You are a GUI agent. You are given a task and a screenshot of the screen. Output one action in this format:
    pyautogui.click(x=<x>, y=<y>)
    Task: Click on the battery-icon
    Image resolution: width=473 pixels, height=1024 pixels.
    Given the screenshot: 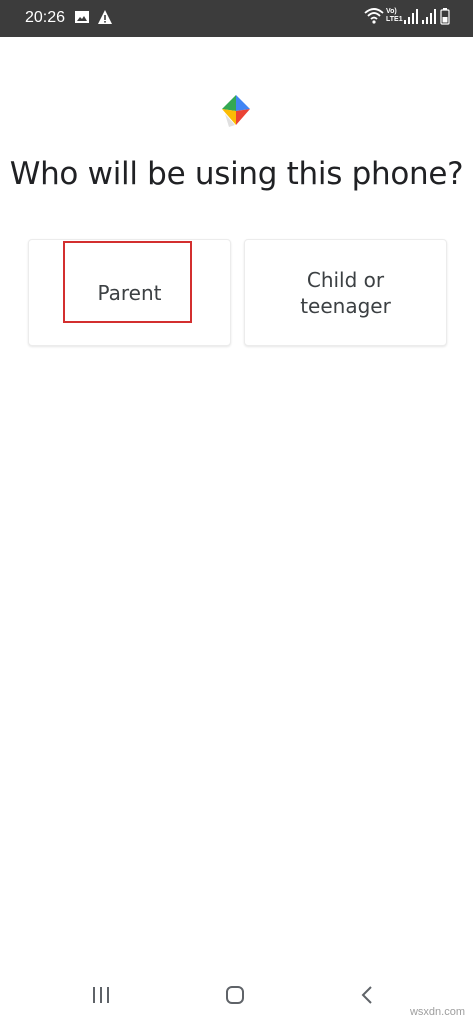 What is the action you would take?
    pyautogui.click(x=445, y=16)
    